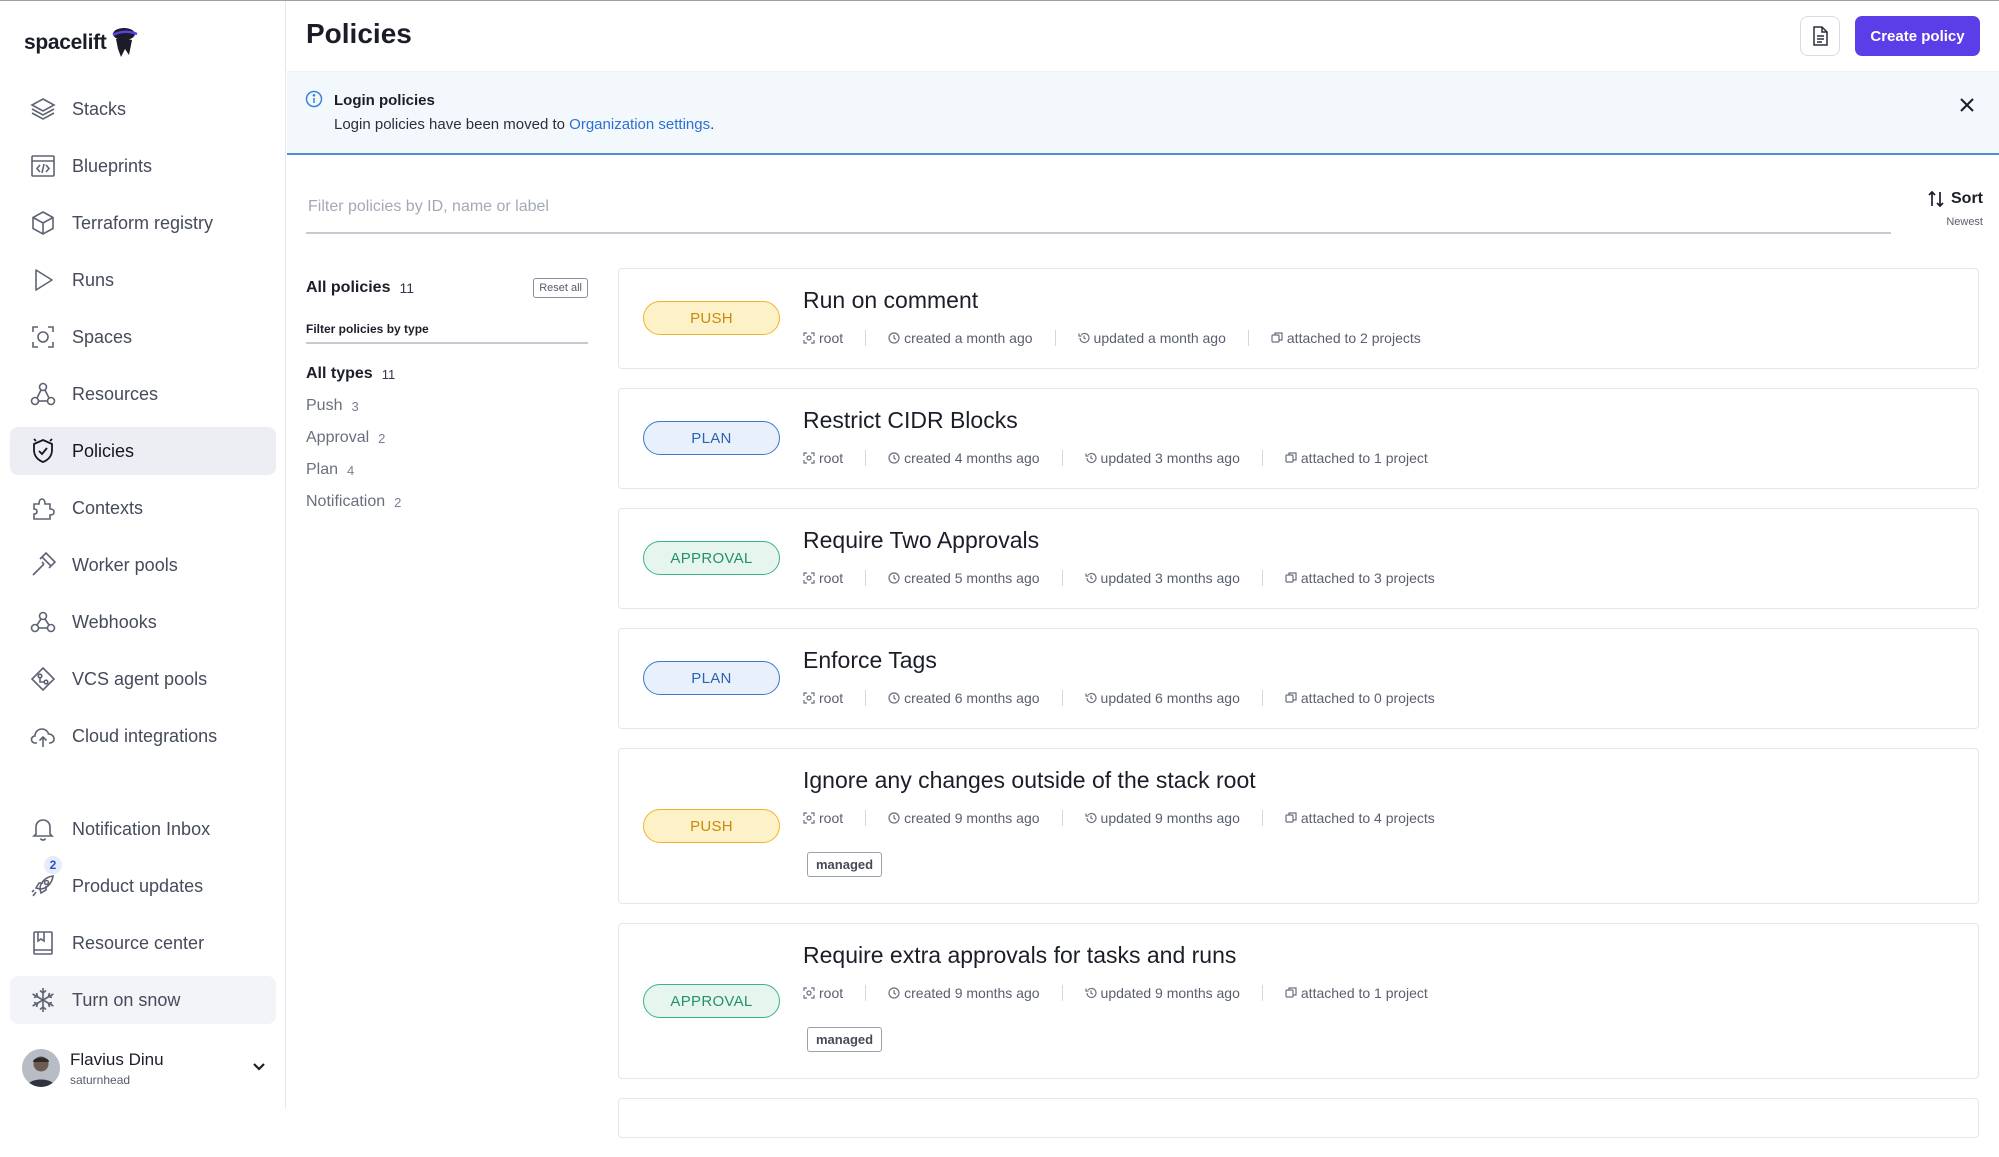 Image resolution: width=1999 pixels, height=1157 pixels. What do you see at coordinates (43, 679) in the screenshot?
I see `vcs-agent-pools-icon` at bounding box center [43, 679].